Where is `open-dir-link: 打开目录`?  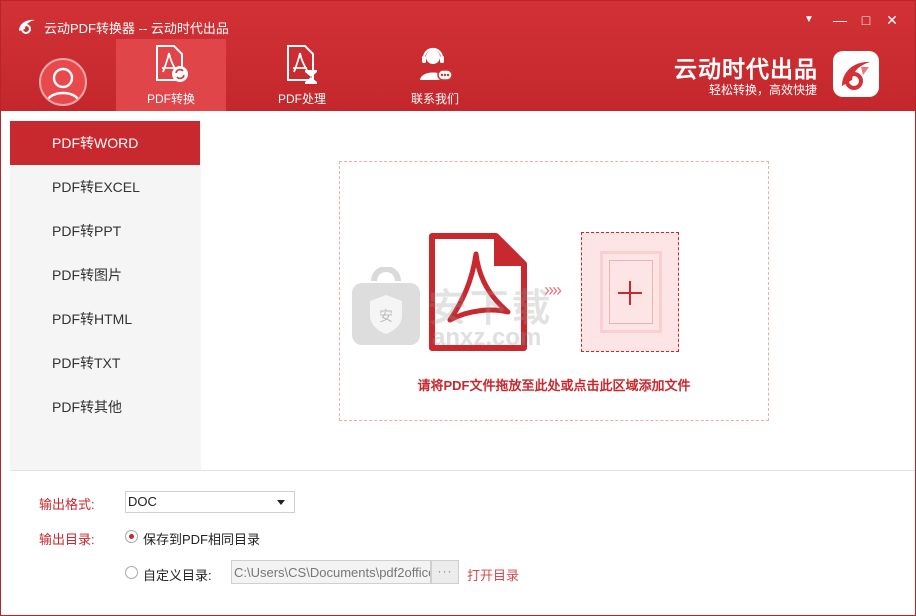
open-dir-link: 打开目录 is located at coordinates (493, 574).